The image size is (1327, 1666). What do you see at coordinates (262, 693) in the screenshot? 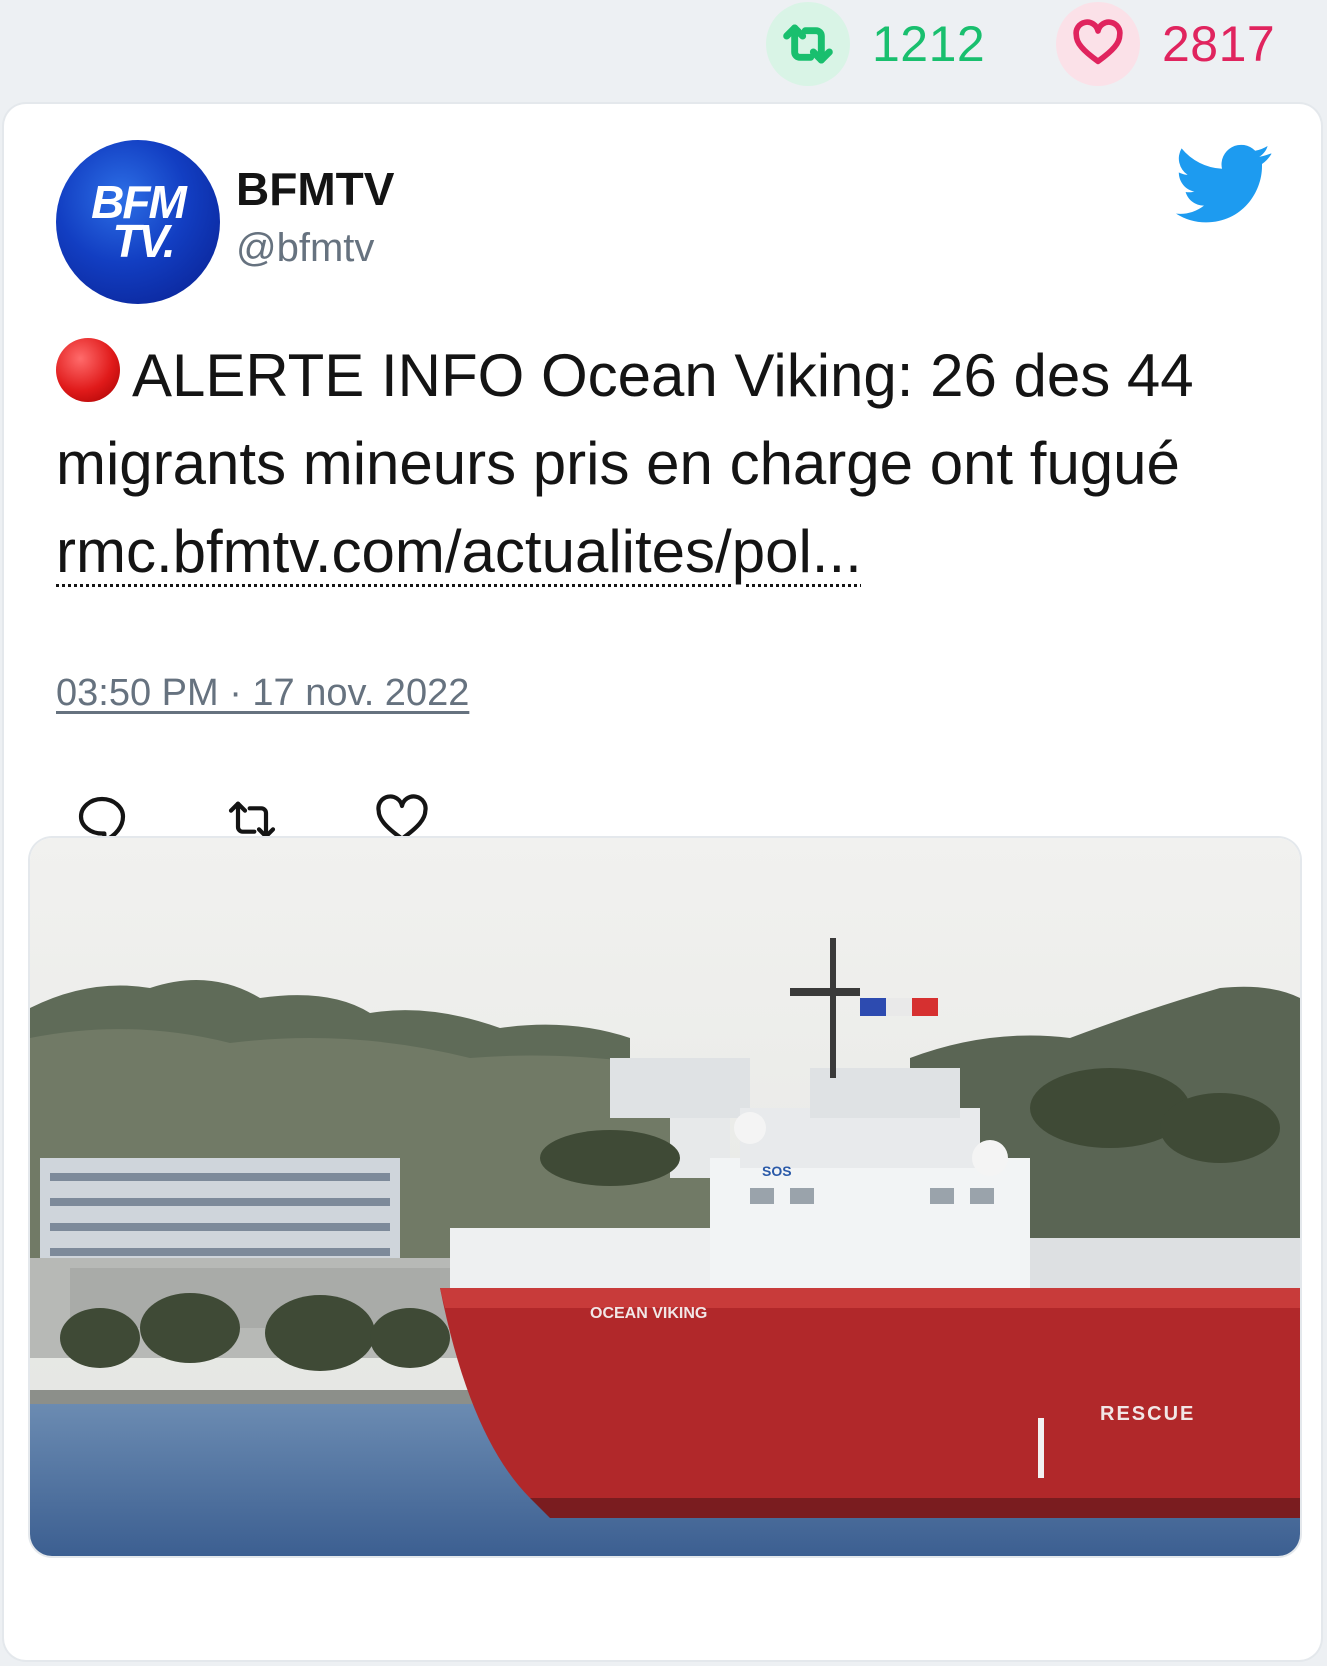
I see `tweet-timestamp: 03:50 PM · 17 nov. 2022` at bounding box center [262, 693].